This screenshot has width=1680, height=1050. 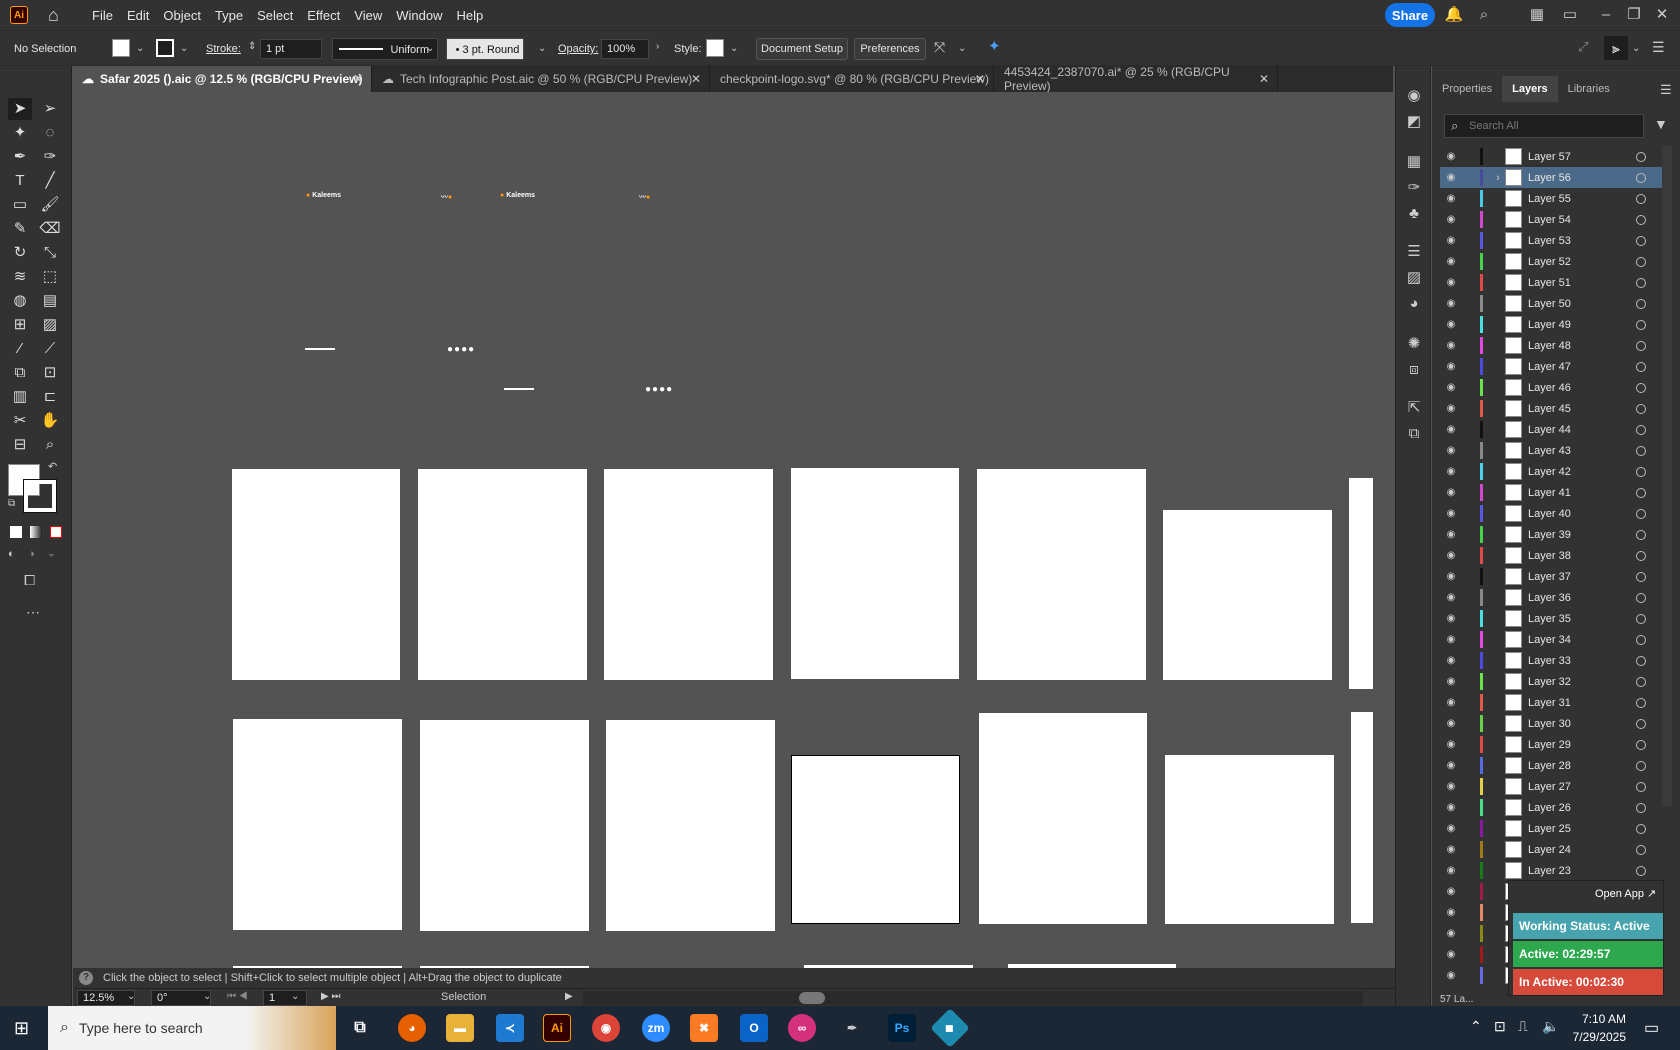 What do you see at coordinates (50, 325) in the screenshot?
I see `gradient-tool-icon: ▨` at bounding box center [50, 325].